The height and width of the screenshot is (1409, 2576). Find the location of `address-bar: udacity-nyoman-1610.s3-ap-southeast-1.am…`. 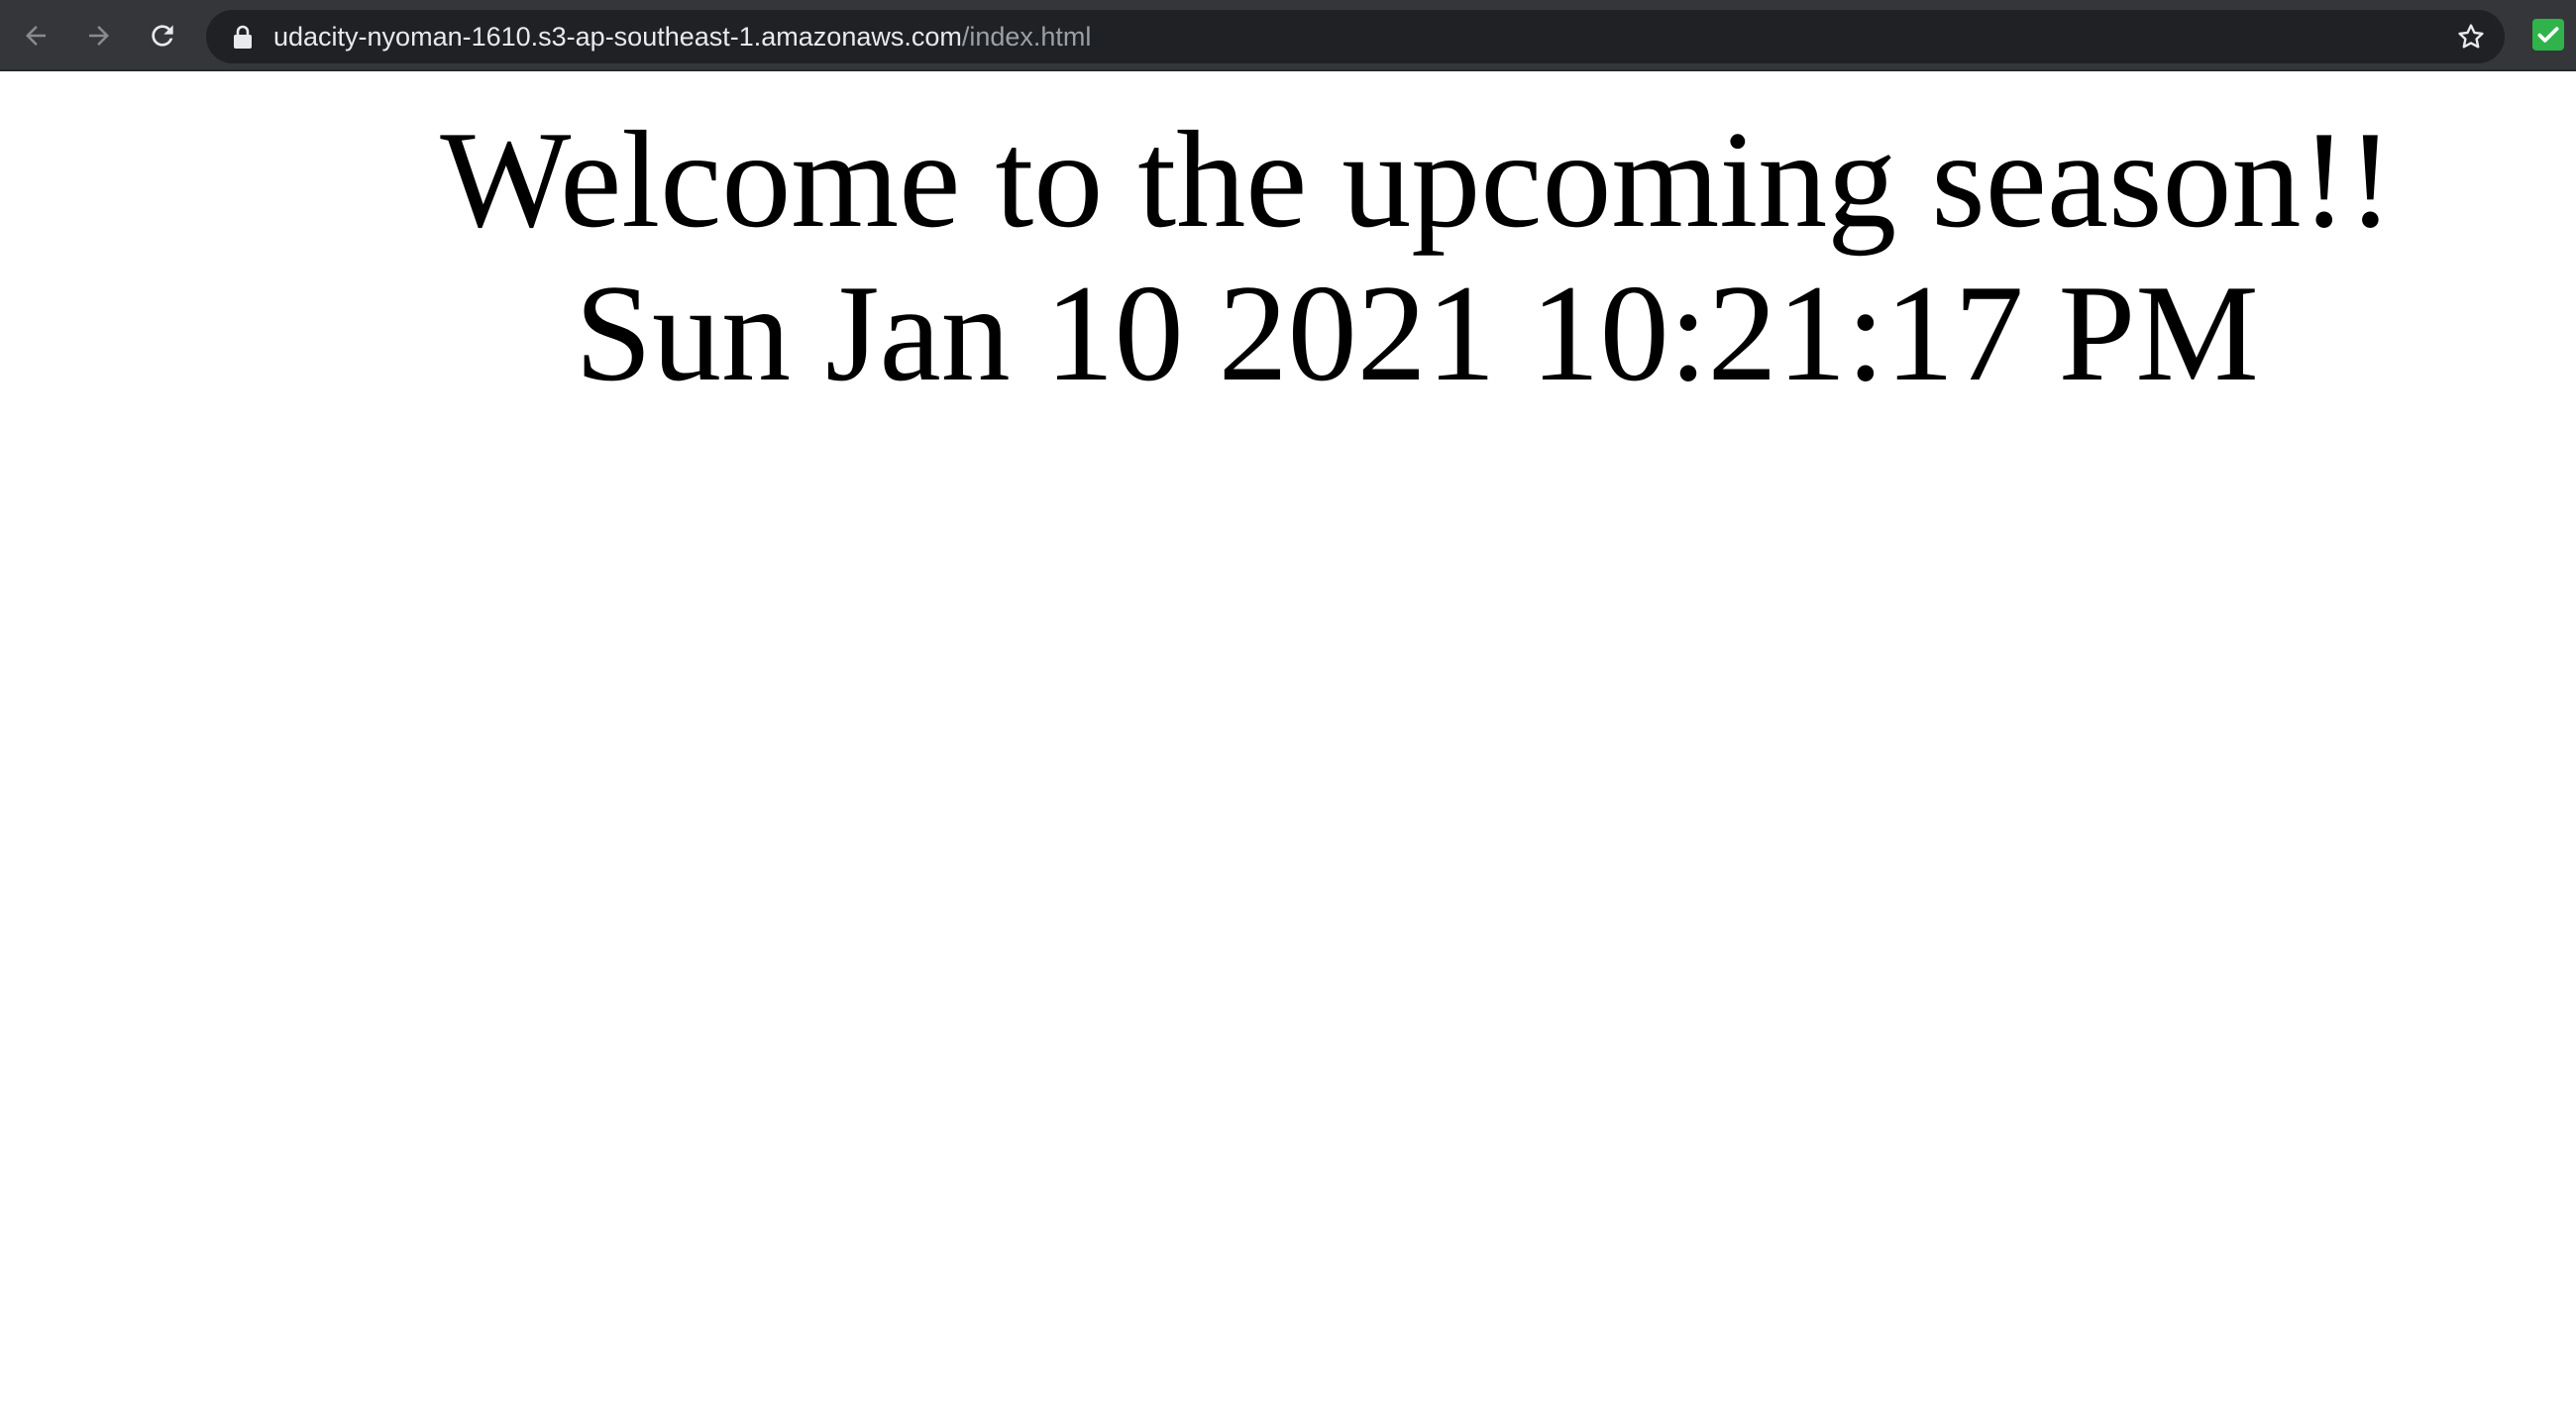

address-bar: udacity-nyoman-1610.s3-ap-southeast-1.am… is located at coordinates (1355, 36).